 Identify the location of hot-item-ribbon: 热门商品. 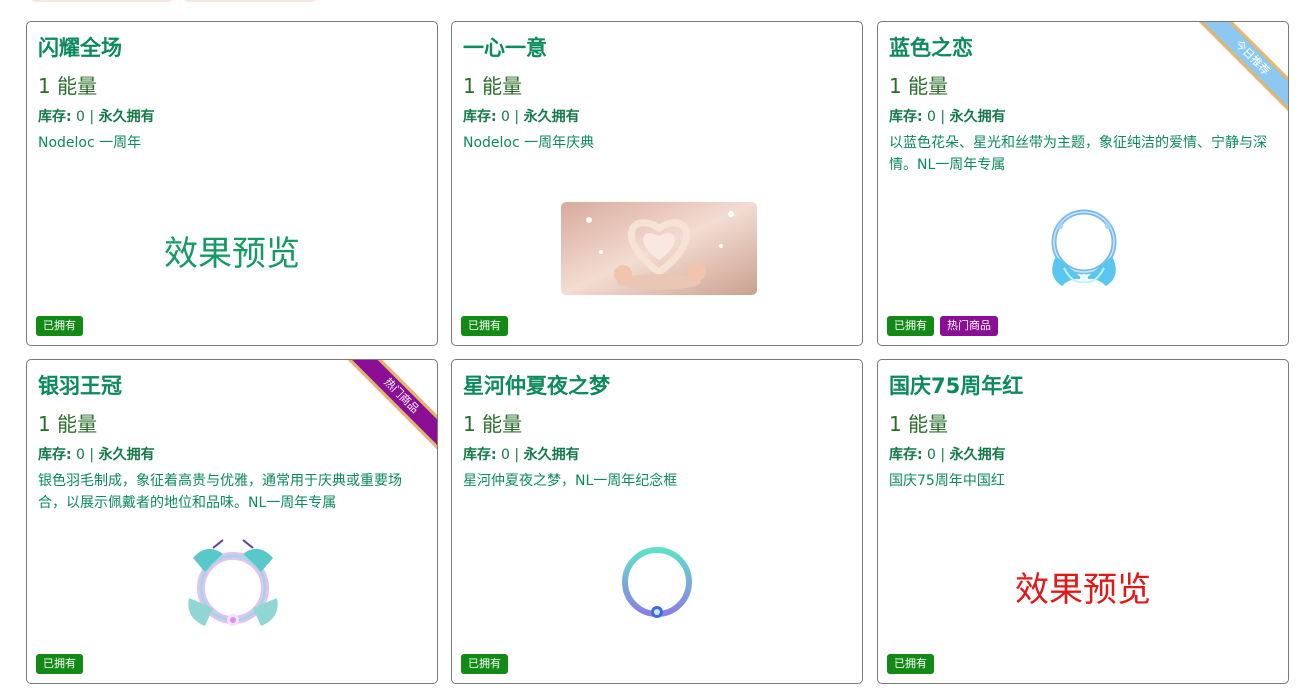
(390, 407).